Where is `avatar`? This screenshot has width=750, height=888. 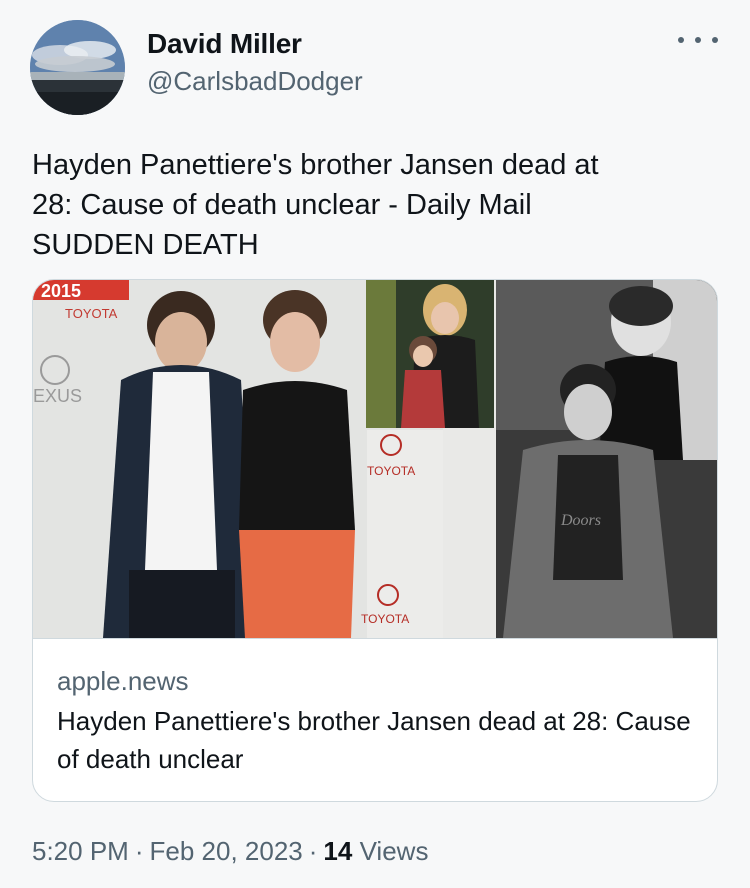 avatar is located at coordinates (77, 67).